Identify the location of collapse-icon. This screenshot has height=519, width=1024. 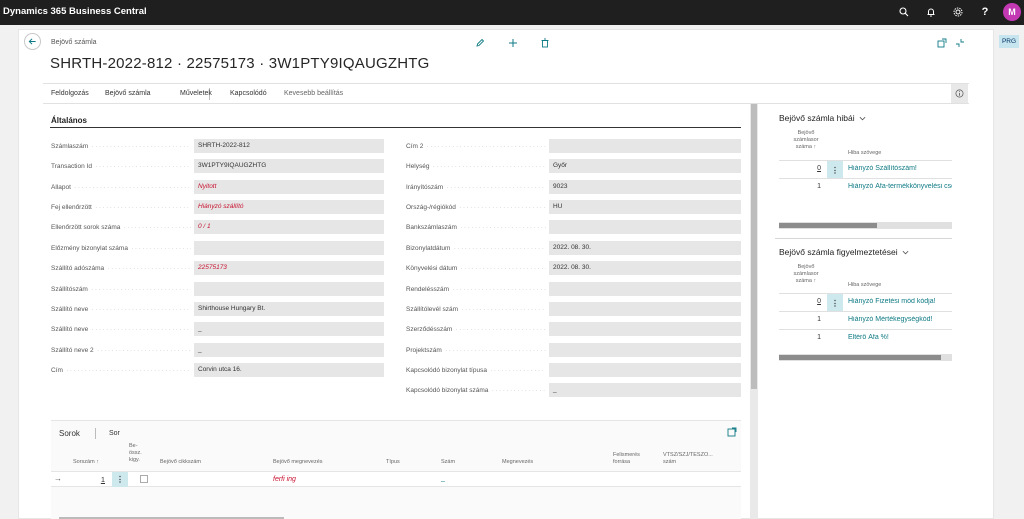
(960, 43).